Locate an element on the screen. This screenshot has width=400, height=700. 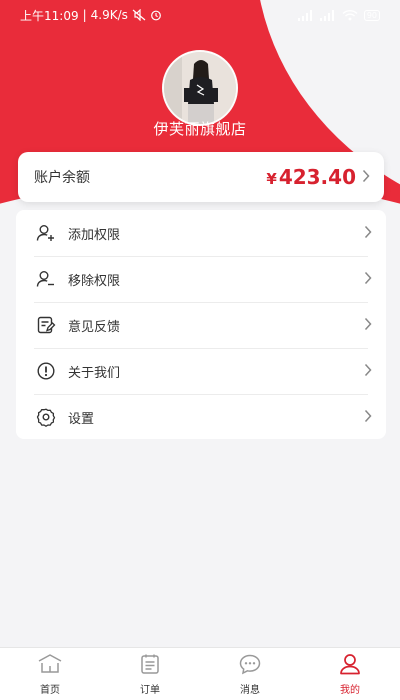
avatar is located at coordinates (200, 88).